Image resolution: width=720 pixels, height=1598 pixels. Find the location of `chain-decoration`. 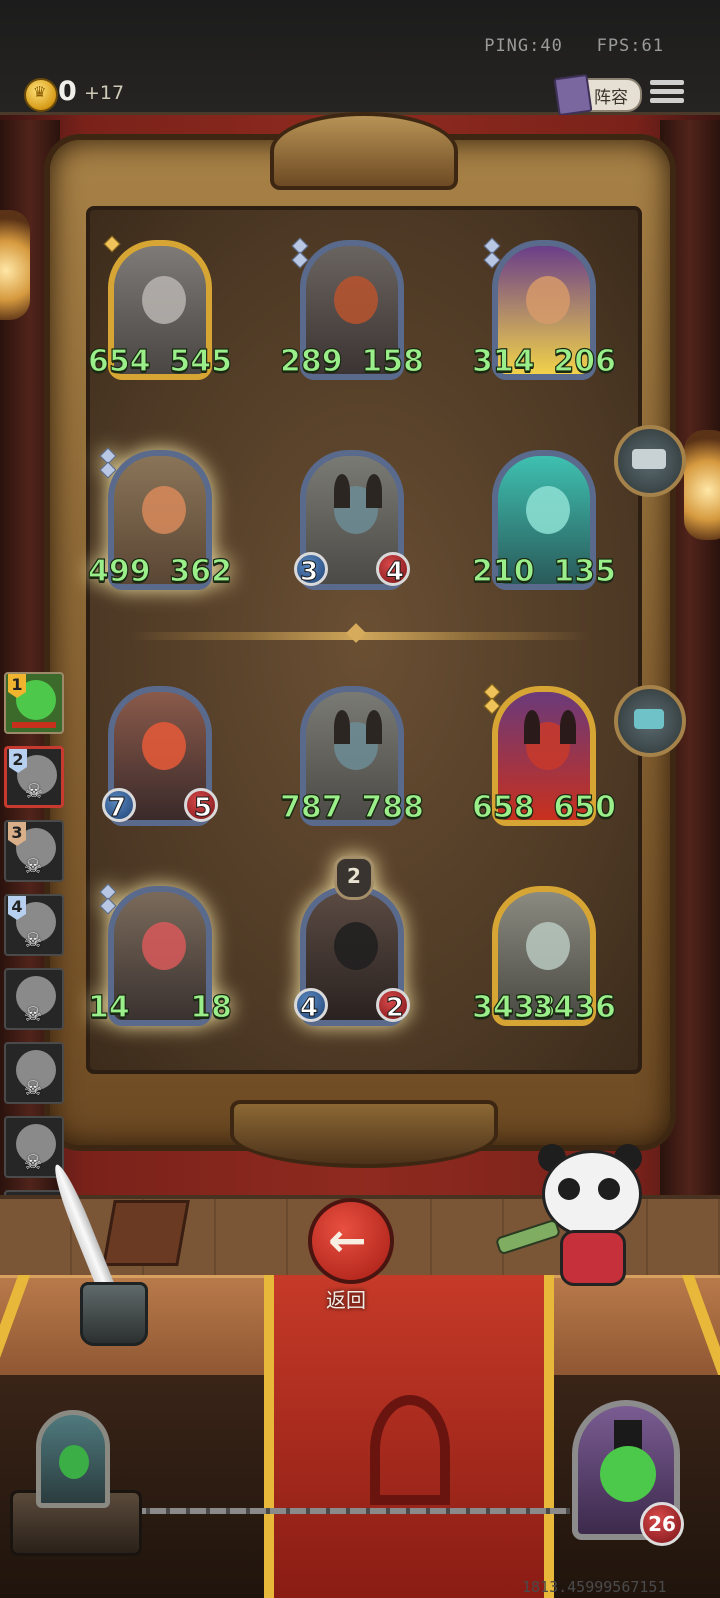

chain-decoration is located at coordinates (350, 1511).